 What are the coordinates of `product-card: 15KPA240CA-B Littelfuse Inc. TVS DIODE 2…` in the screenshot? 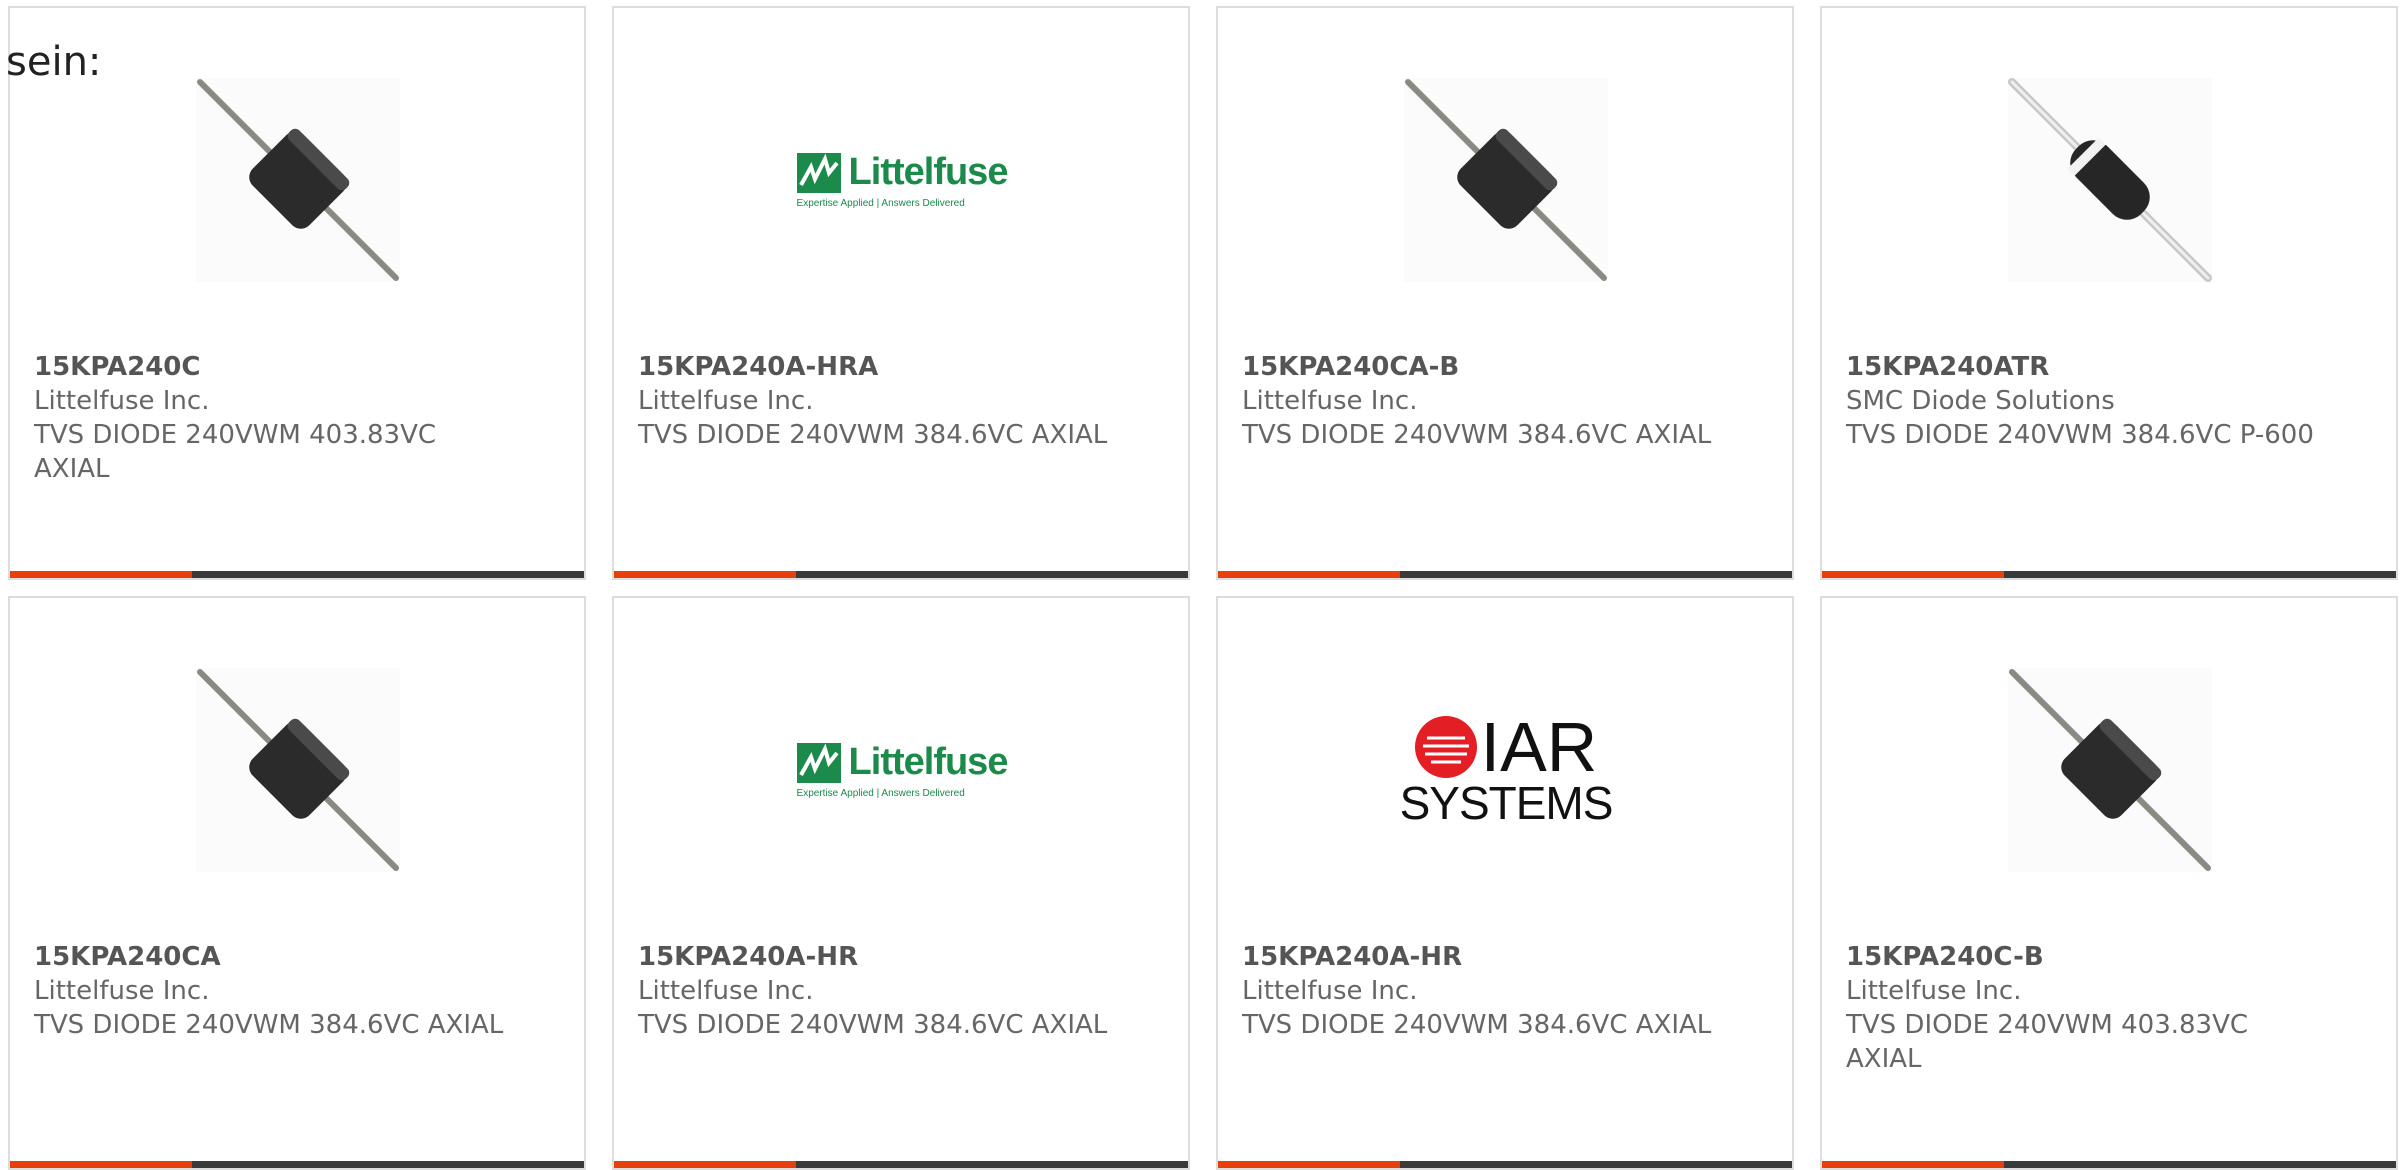 It's located at (1505, 293).